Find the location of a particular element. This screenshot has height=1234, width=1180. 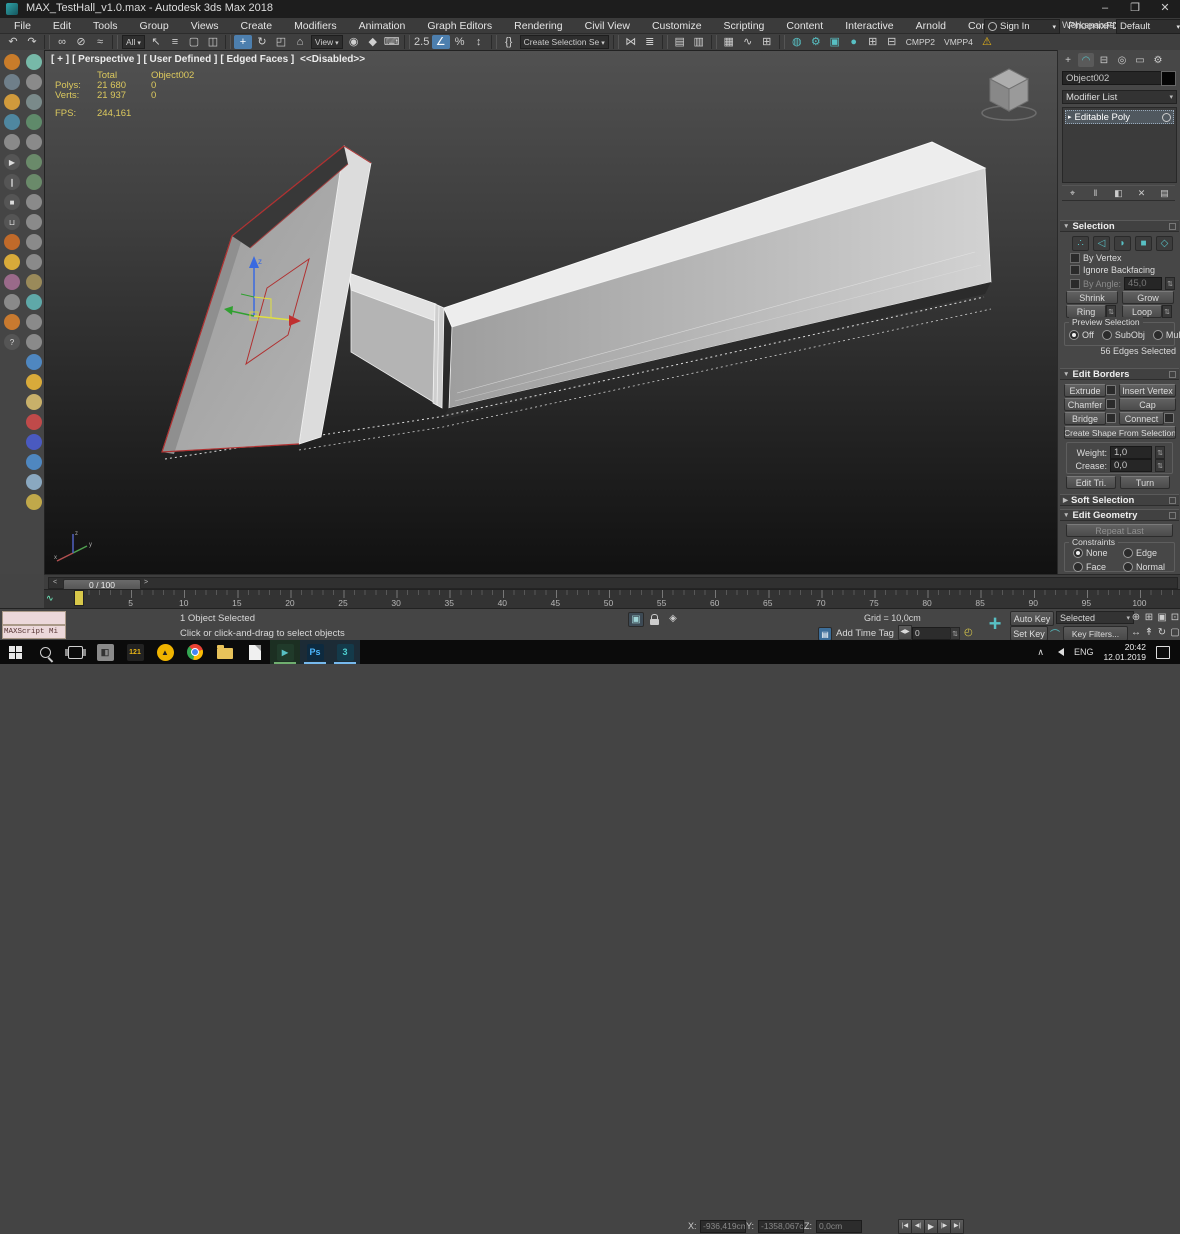

orbit-icon: ↻ is located at coordinates (1162, 632).